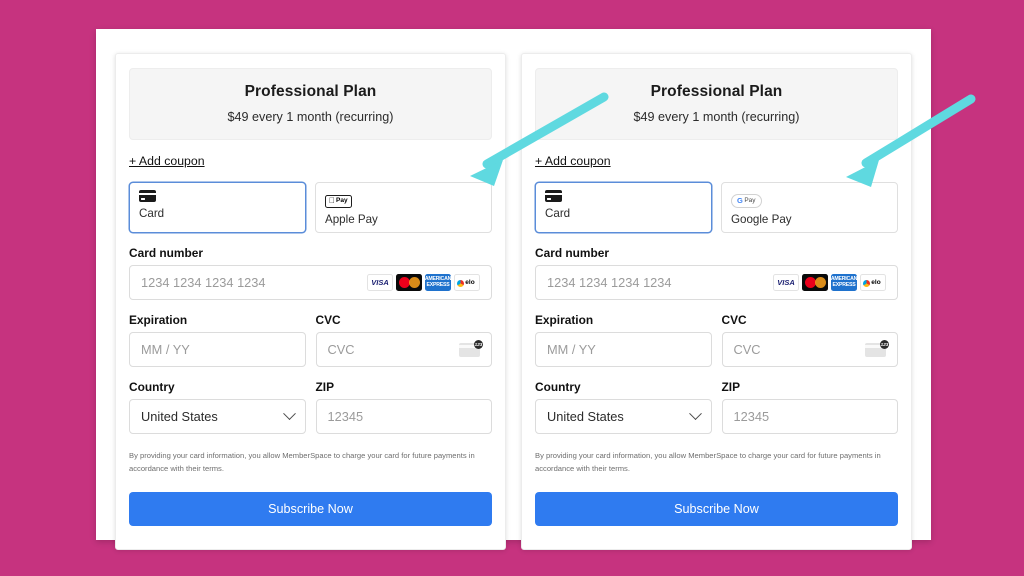 The width and height of the screenshot is (1024, 576). I want to click on payment-method-tabs: Card Pay Apple Pay, so click(310, 207).